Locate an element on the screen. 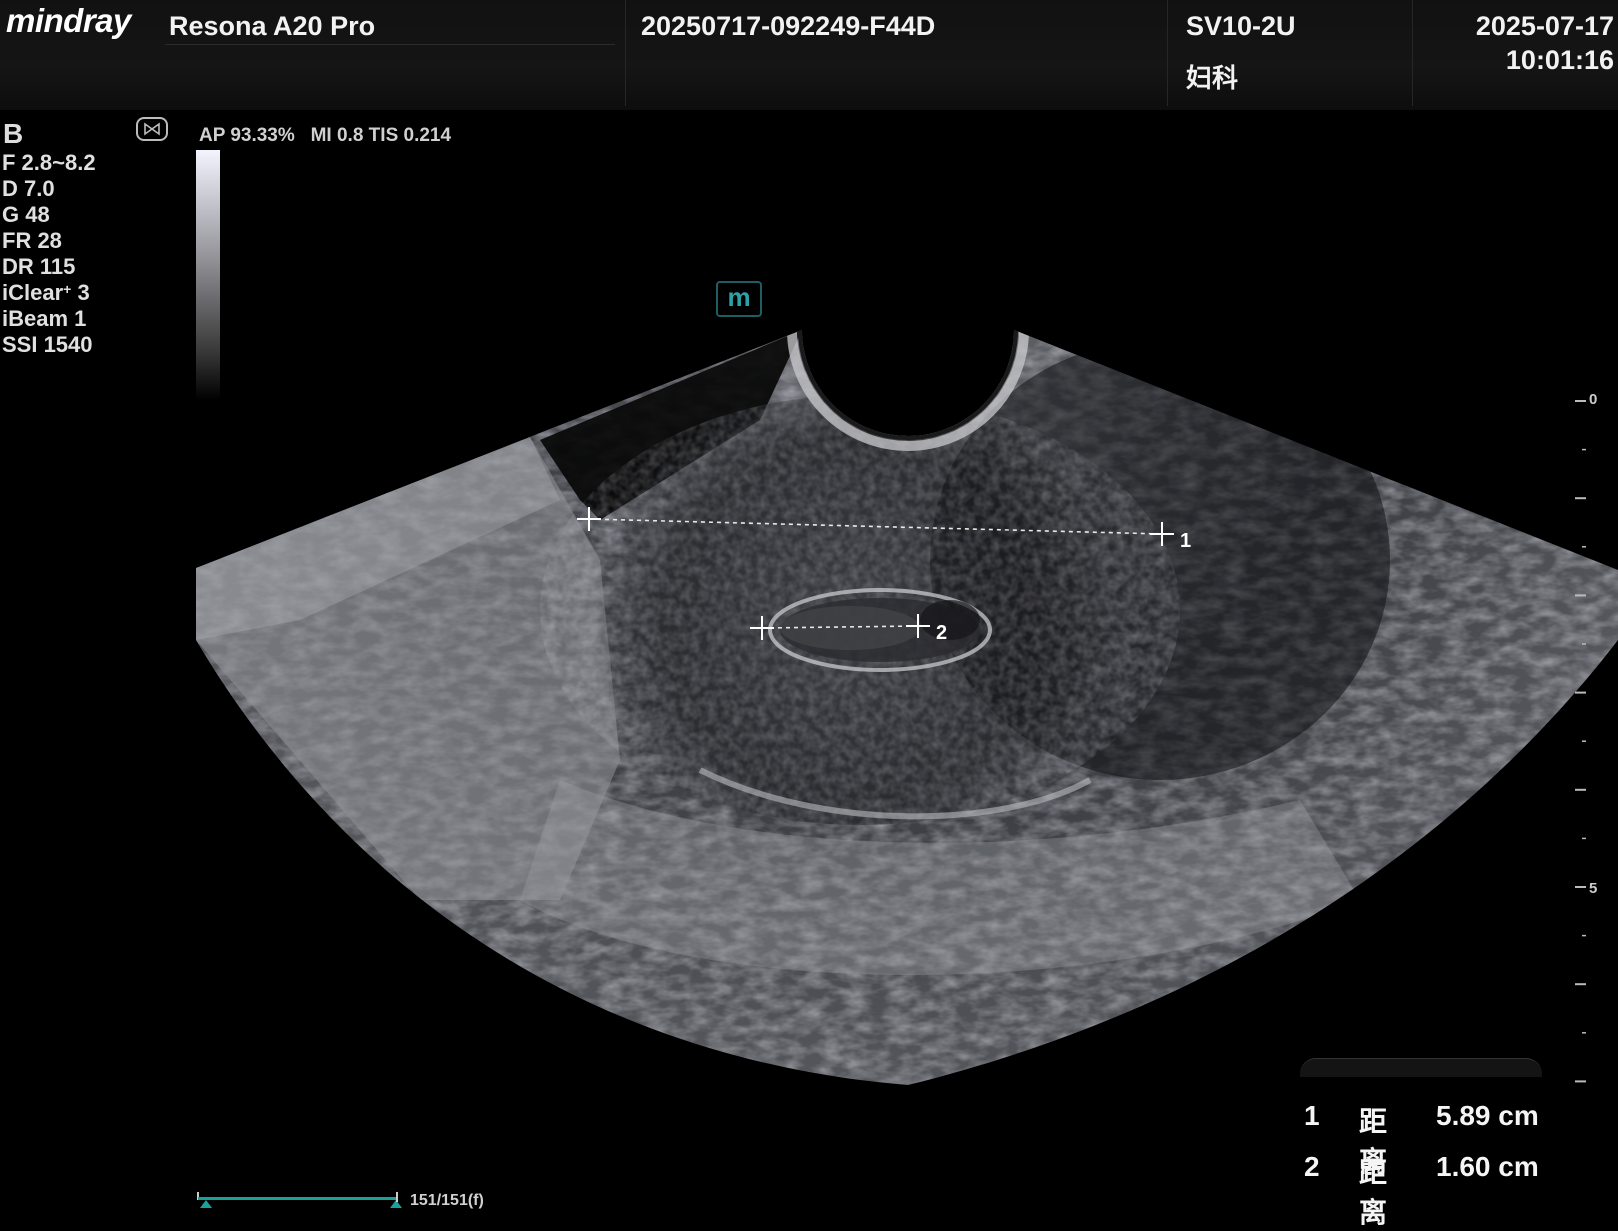 This screenshot has width=1618, height=1231. time: 10:01:16 is located at coordinates (1559, 60).